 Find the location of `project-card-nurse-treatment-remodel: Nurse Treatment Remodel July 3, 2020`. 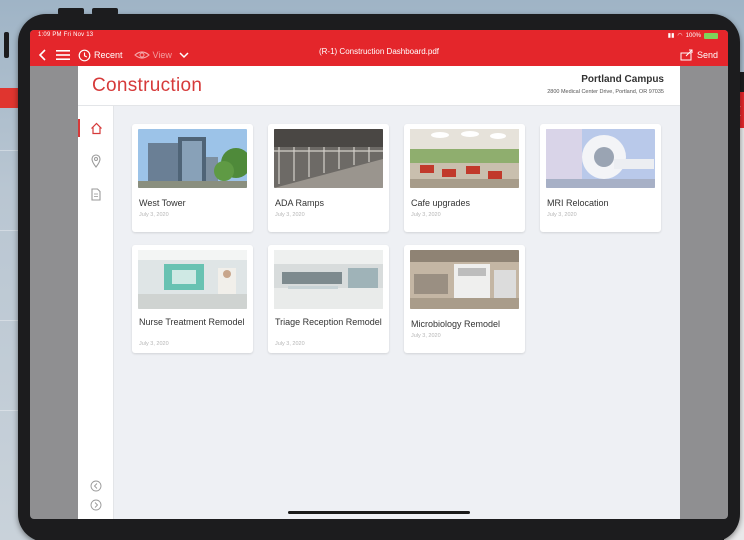

project-card-nurse-treatment-remodel: Nurse Treatment Remodel July 3, 2020 is located at coordinates (192, 299).